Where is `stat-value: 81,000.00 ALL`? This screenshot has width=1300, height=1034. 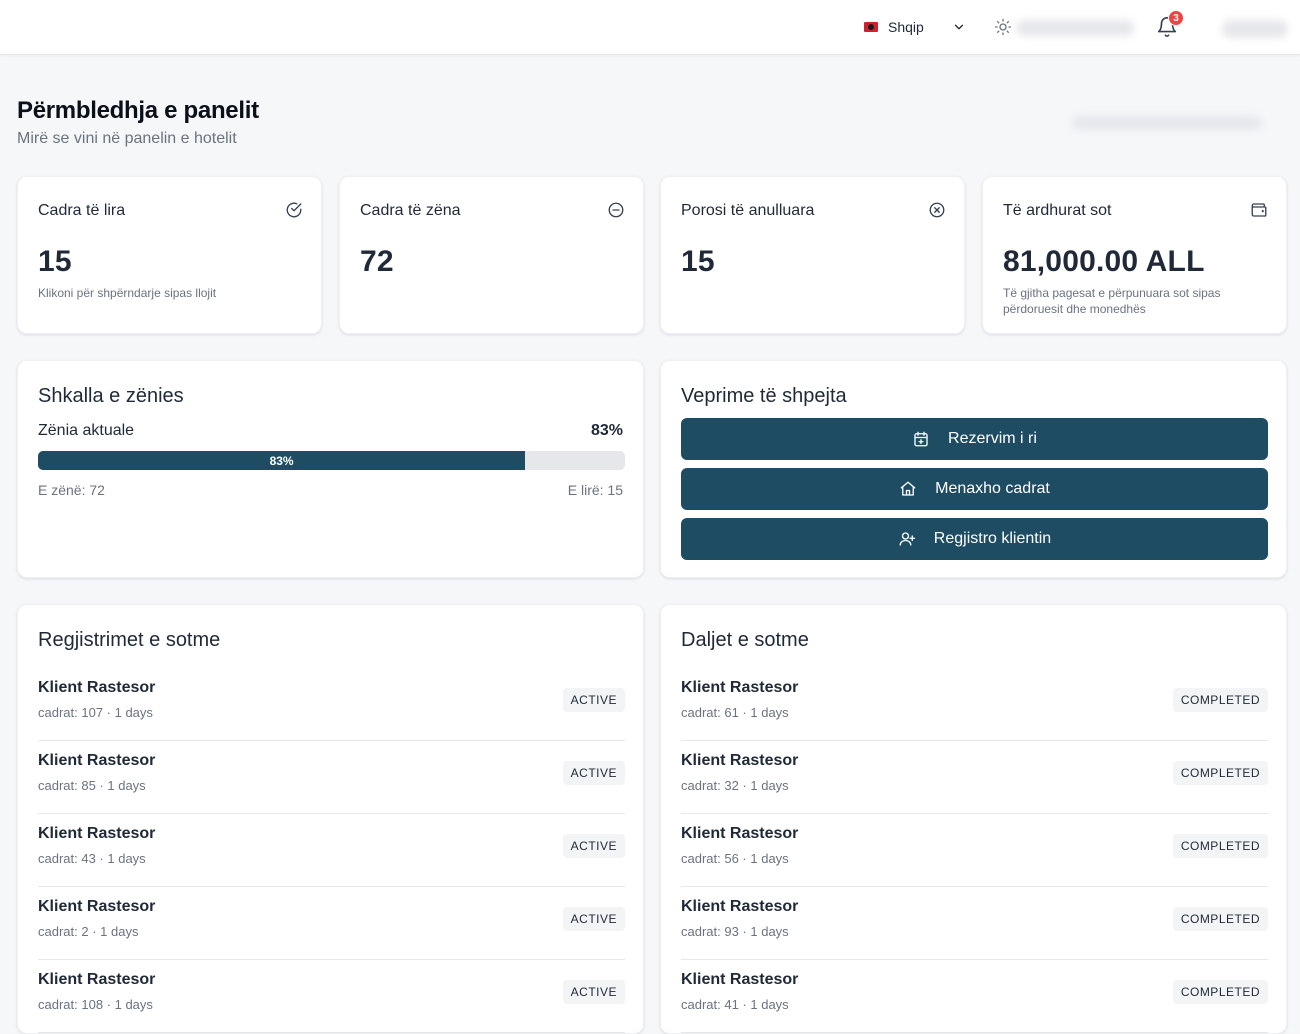 stat-value: 81,000.00 ALL is located at coordinates (1104, 261).